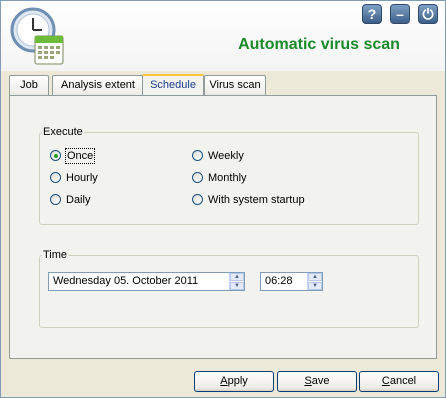 This screenshot has width=446, height=398. I want to click on cancel-button: Cancel, so click(399, 381).